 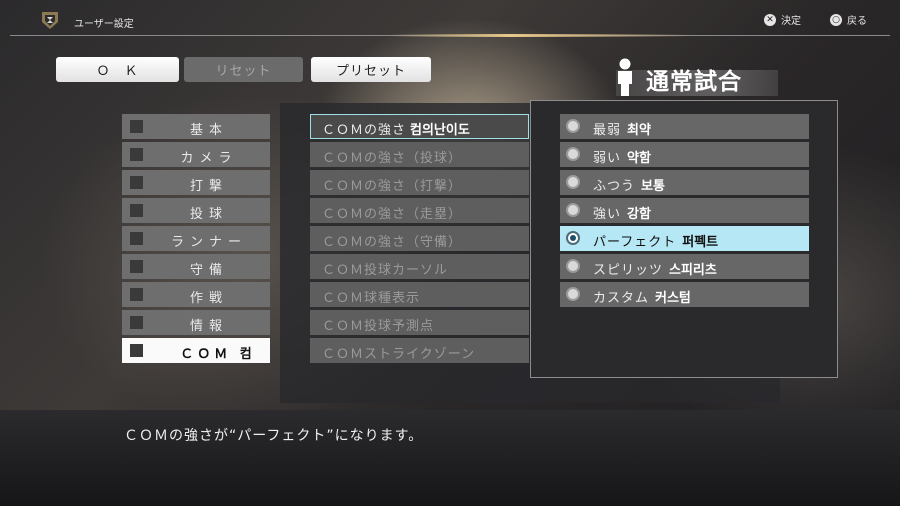 I want to click on category-label-jp: ＣＯＭ, so click(x=206, y=354).